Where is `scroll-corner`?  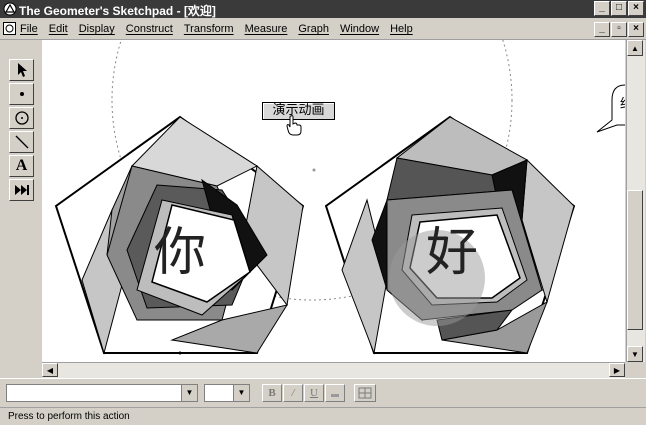 scroll-corner is located at coordinates (636, 370).